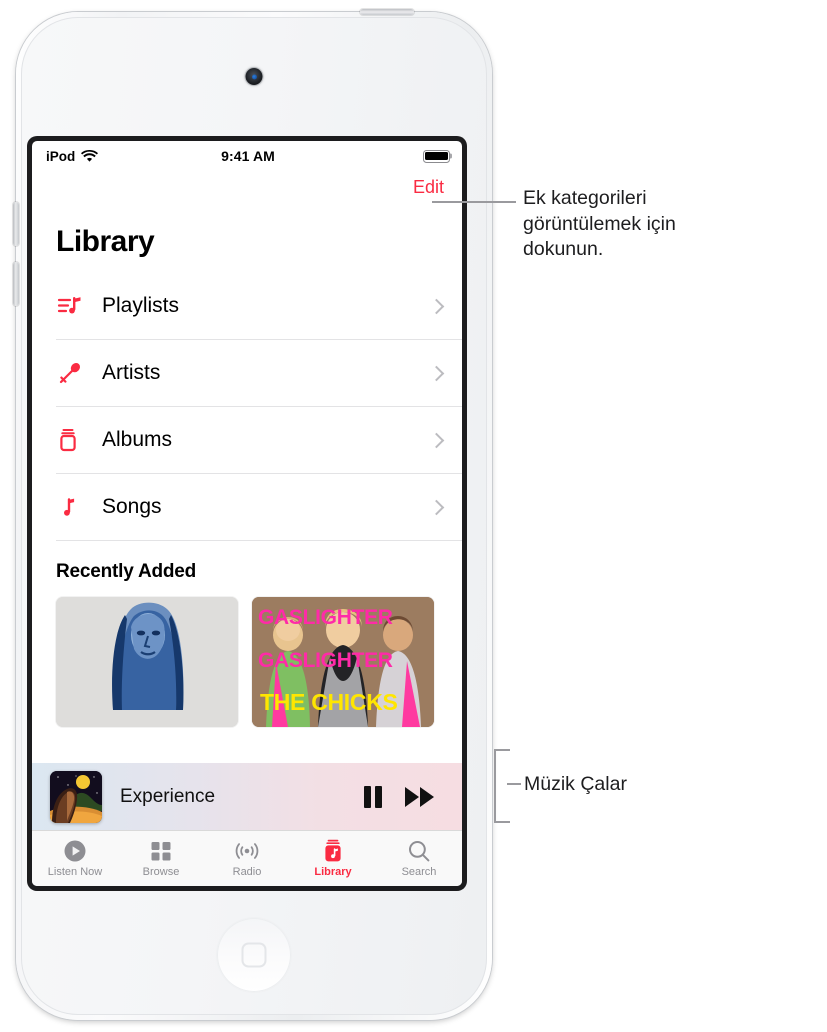 The height and width of the screenshot is (1032, 827). What do you see at coordinates (259, 373) in the screenshot?
I see `library-row-artists: Artists` at bounding box center [259, 373].